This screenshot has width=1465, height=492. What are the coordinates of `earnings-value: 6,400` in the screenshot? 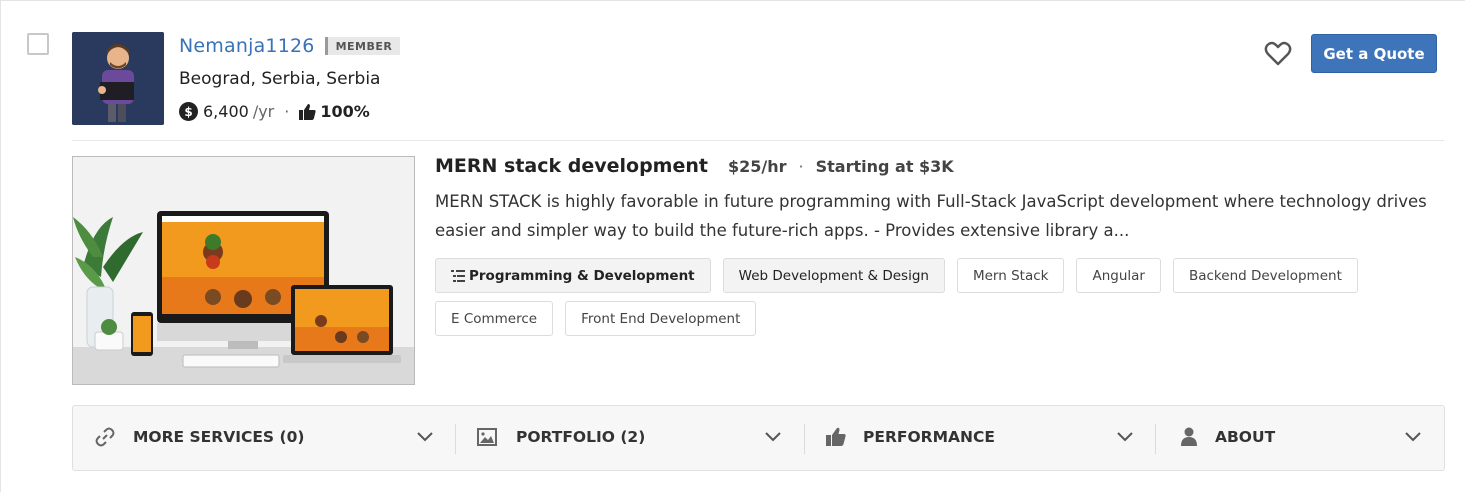 It's located at (226, 111).